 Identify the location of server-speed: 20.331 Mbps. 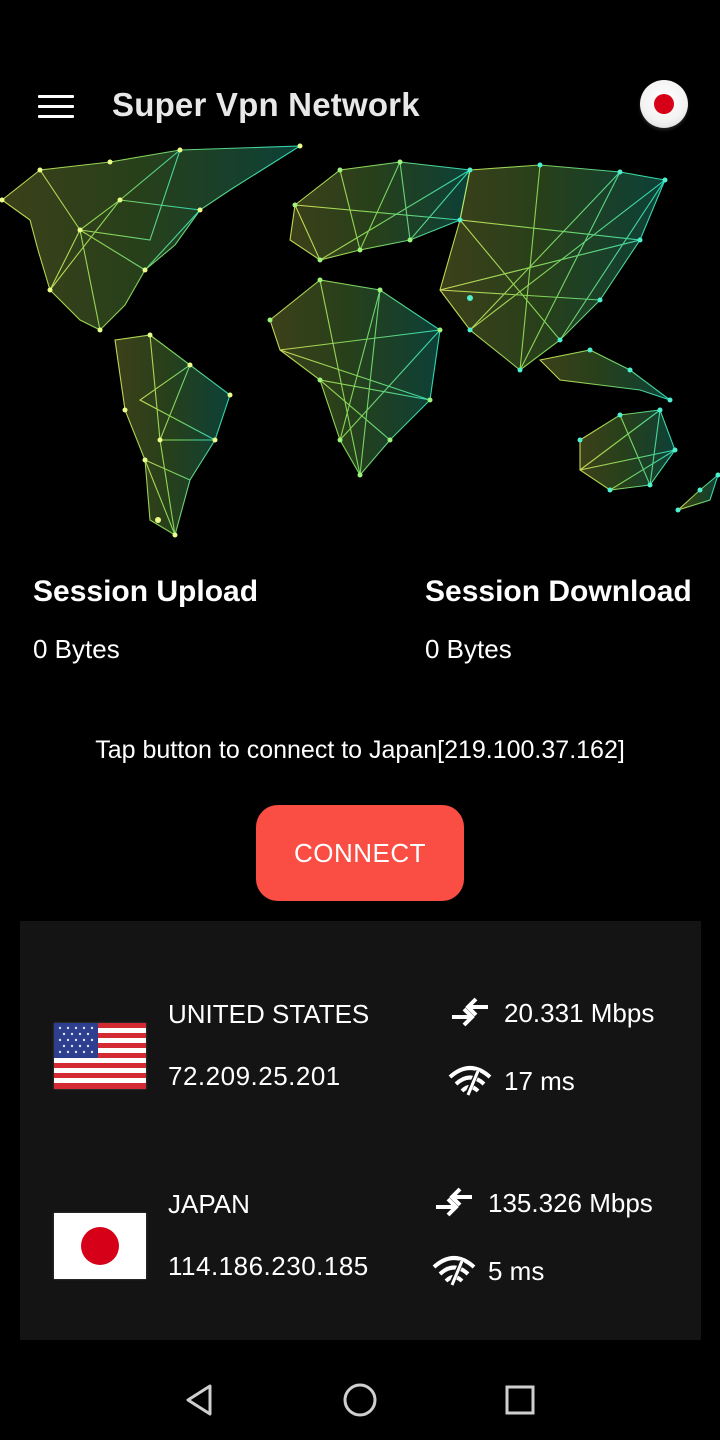
(551, 1013).